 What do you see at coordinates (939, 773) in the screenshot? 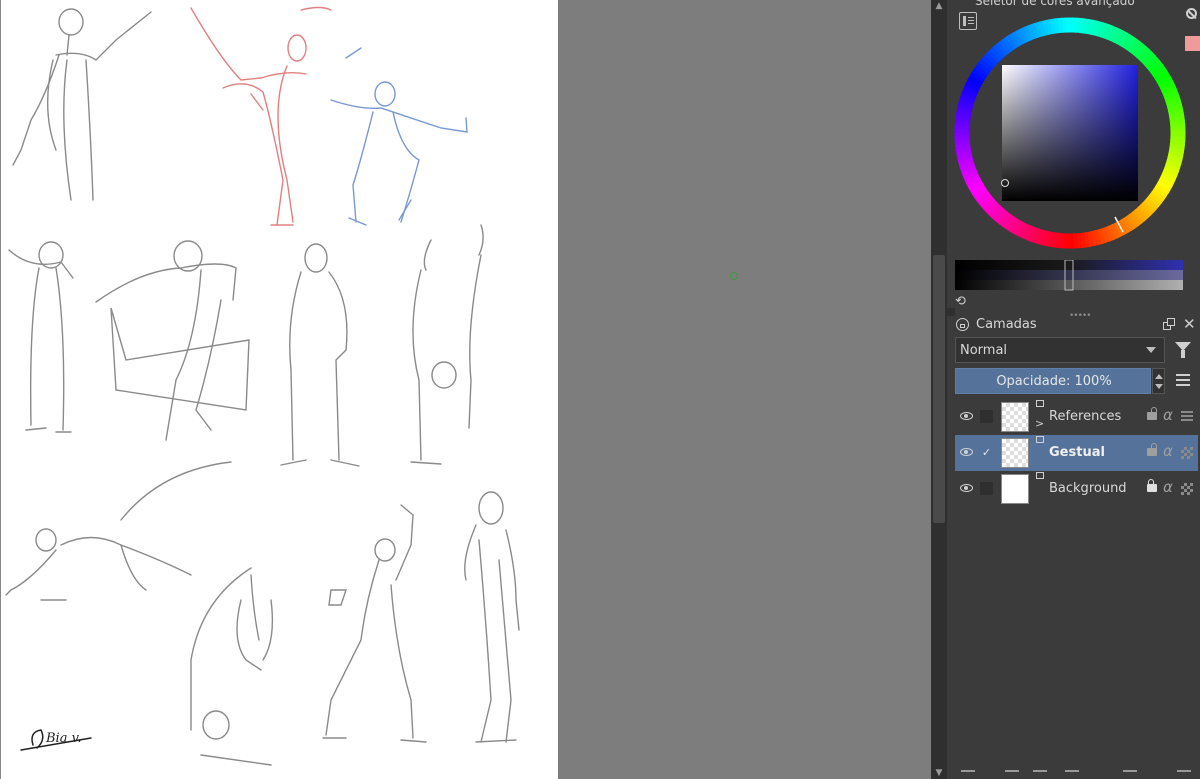
I see `scroll-down-arrow-icon: ▼` at bounding box center [939, 773].